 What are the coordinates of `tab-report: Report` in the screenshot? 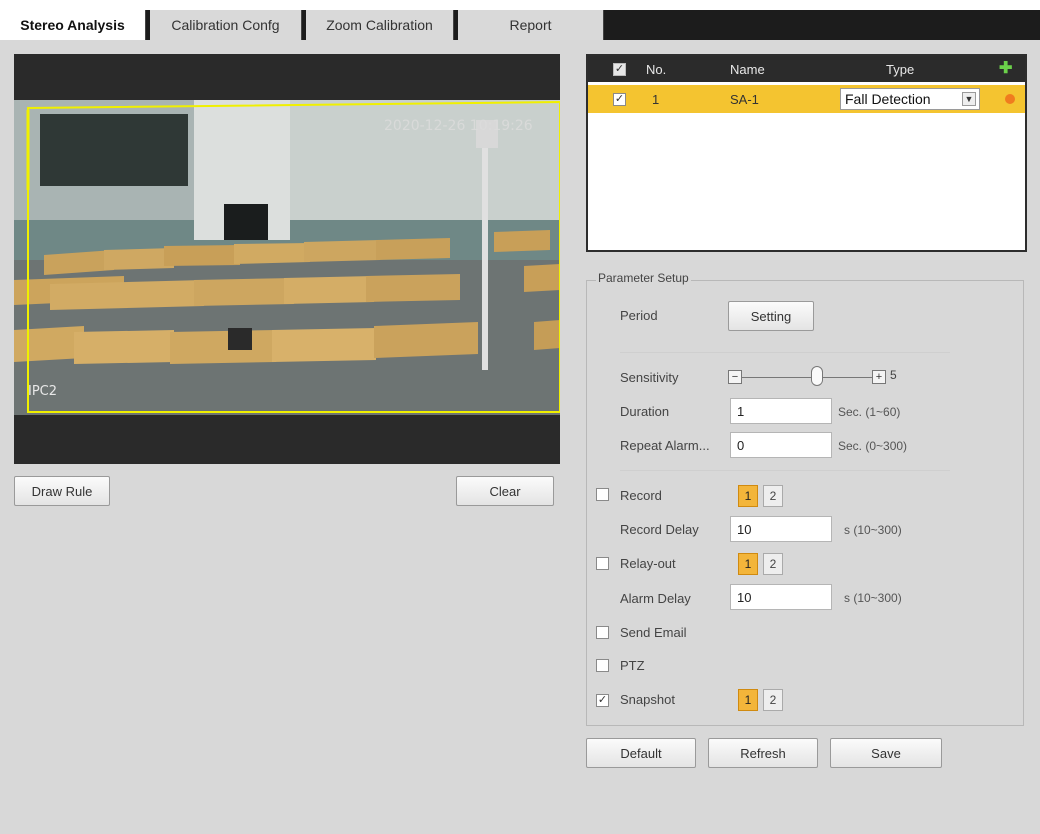 It's located at (531, 25).